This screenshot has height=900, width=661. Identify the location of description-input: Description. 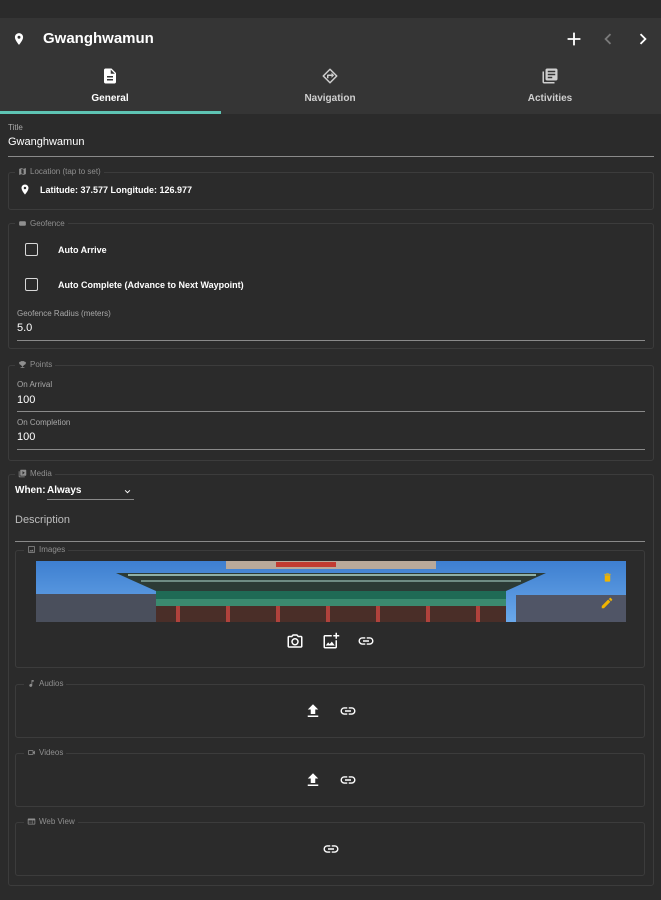
(42, 520).